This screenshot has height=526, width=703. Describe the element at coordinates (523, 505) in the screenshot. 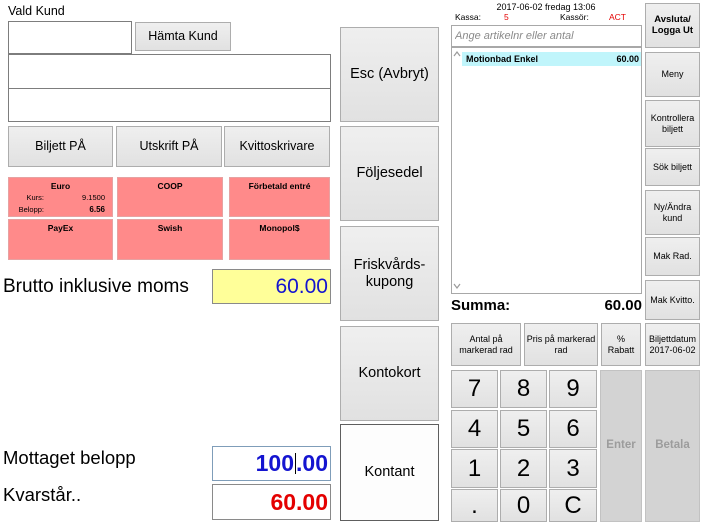

I see `keypad-0: 0` at that location.